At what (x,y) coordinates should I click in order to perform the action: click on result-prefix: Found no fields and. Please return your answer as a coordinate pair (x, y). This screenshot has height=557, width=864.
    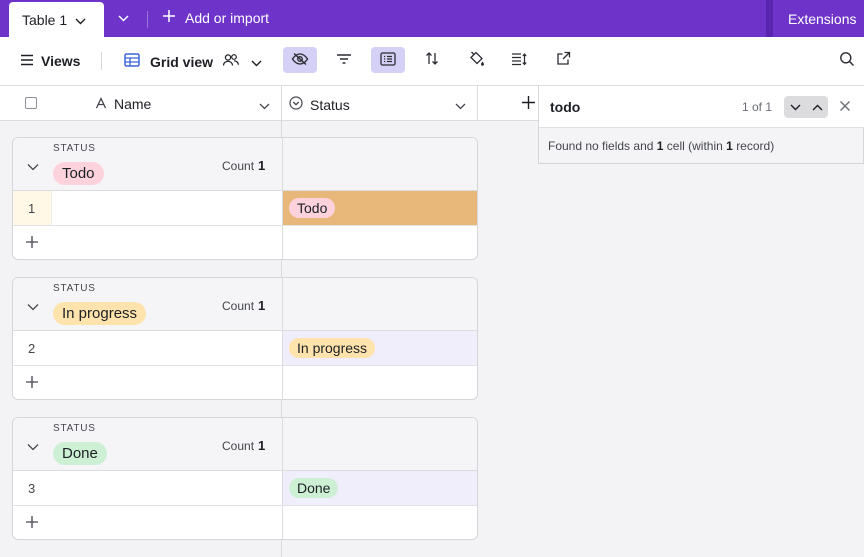
    Looking at the image, I should click on (601, 146).